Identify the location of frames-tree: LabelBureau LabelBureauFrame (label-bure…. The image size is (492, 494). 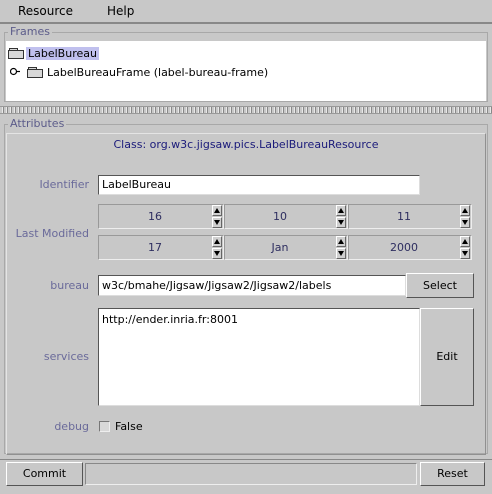
(246, 71).